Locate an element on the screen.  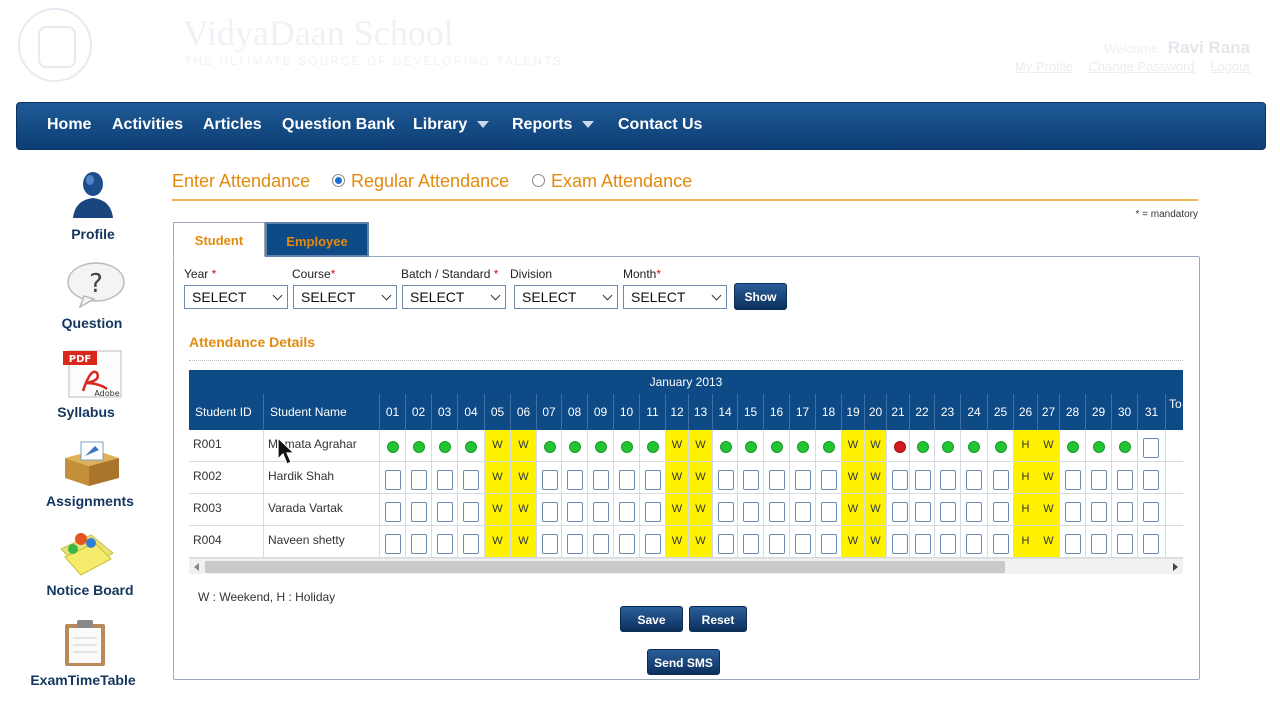
nav-library: Library is located at coordinates (451, 125).